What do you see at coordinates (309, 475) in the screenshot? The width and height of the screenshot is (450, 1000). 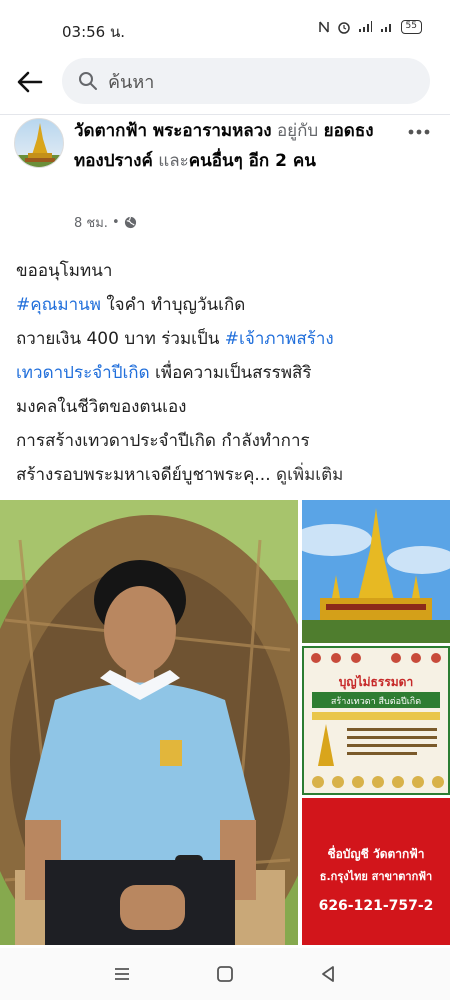 I see `see-more-link: ดูเพิ่มเติม` at bounding box center [309, 475].